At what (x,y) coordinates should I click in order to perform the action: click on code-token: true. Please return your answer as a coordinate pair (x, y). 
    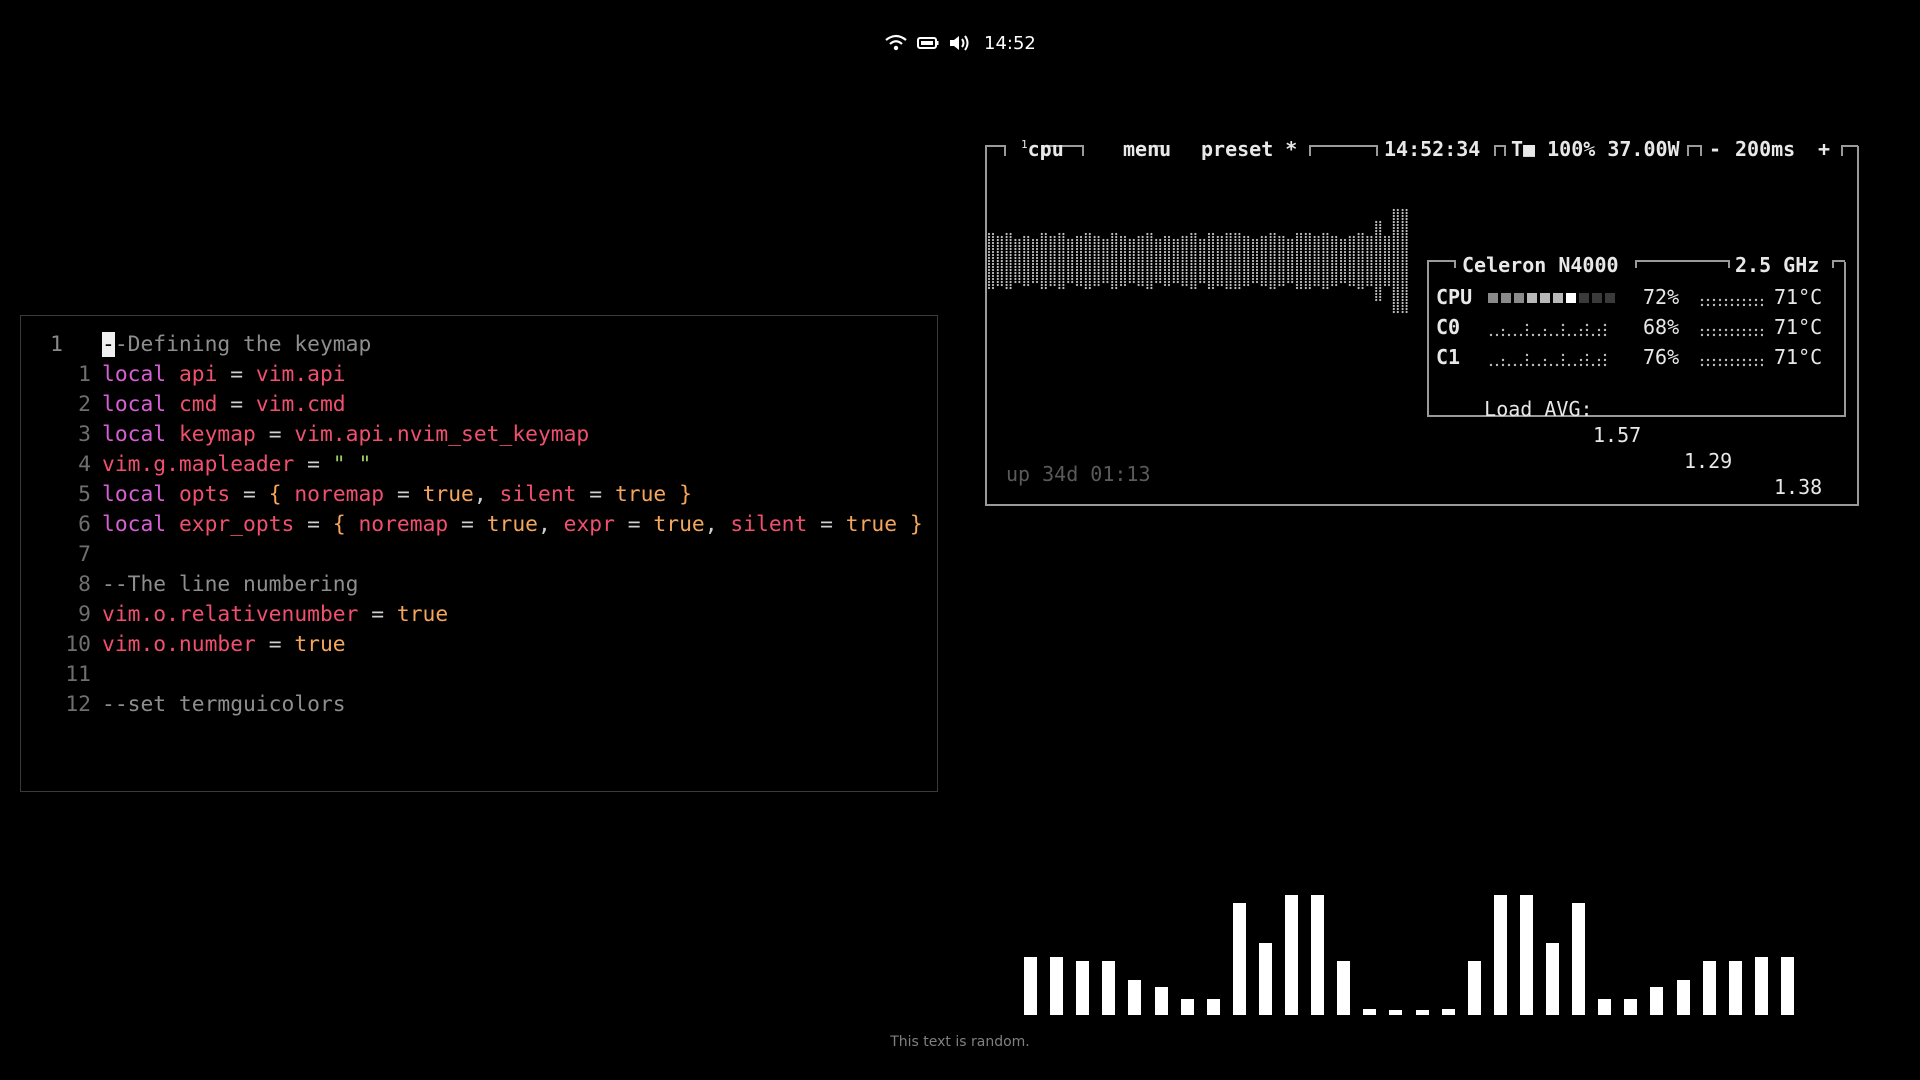
    Looking at the image, I should click on (871, 524).